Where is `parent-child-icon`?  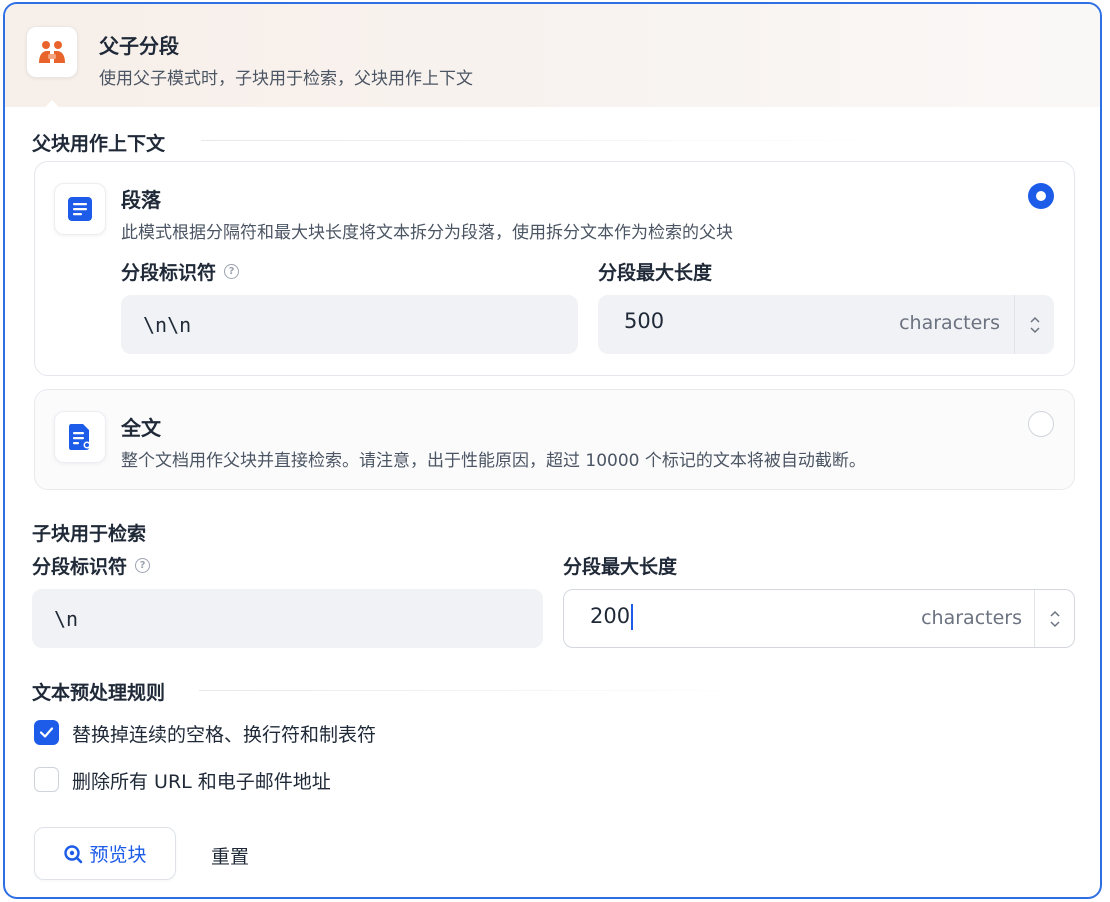
parent-child-icon is located at coordinates (52, 52).